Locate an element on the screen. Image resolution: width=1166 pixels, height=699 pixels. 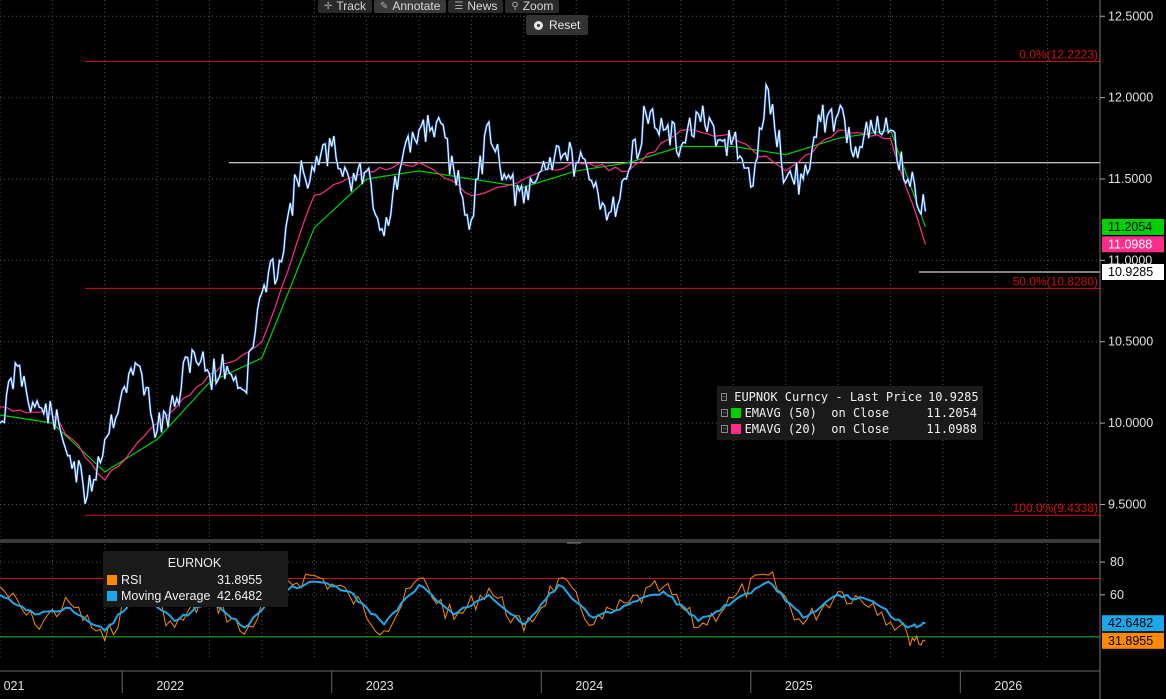
zoom-label: Zoom is located at coordinates (538, 6).